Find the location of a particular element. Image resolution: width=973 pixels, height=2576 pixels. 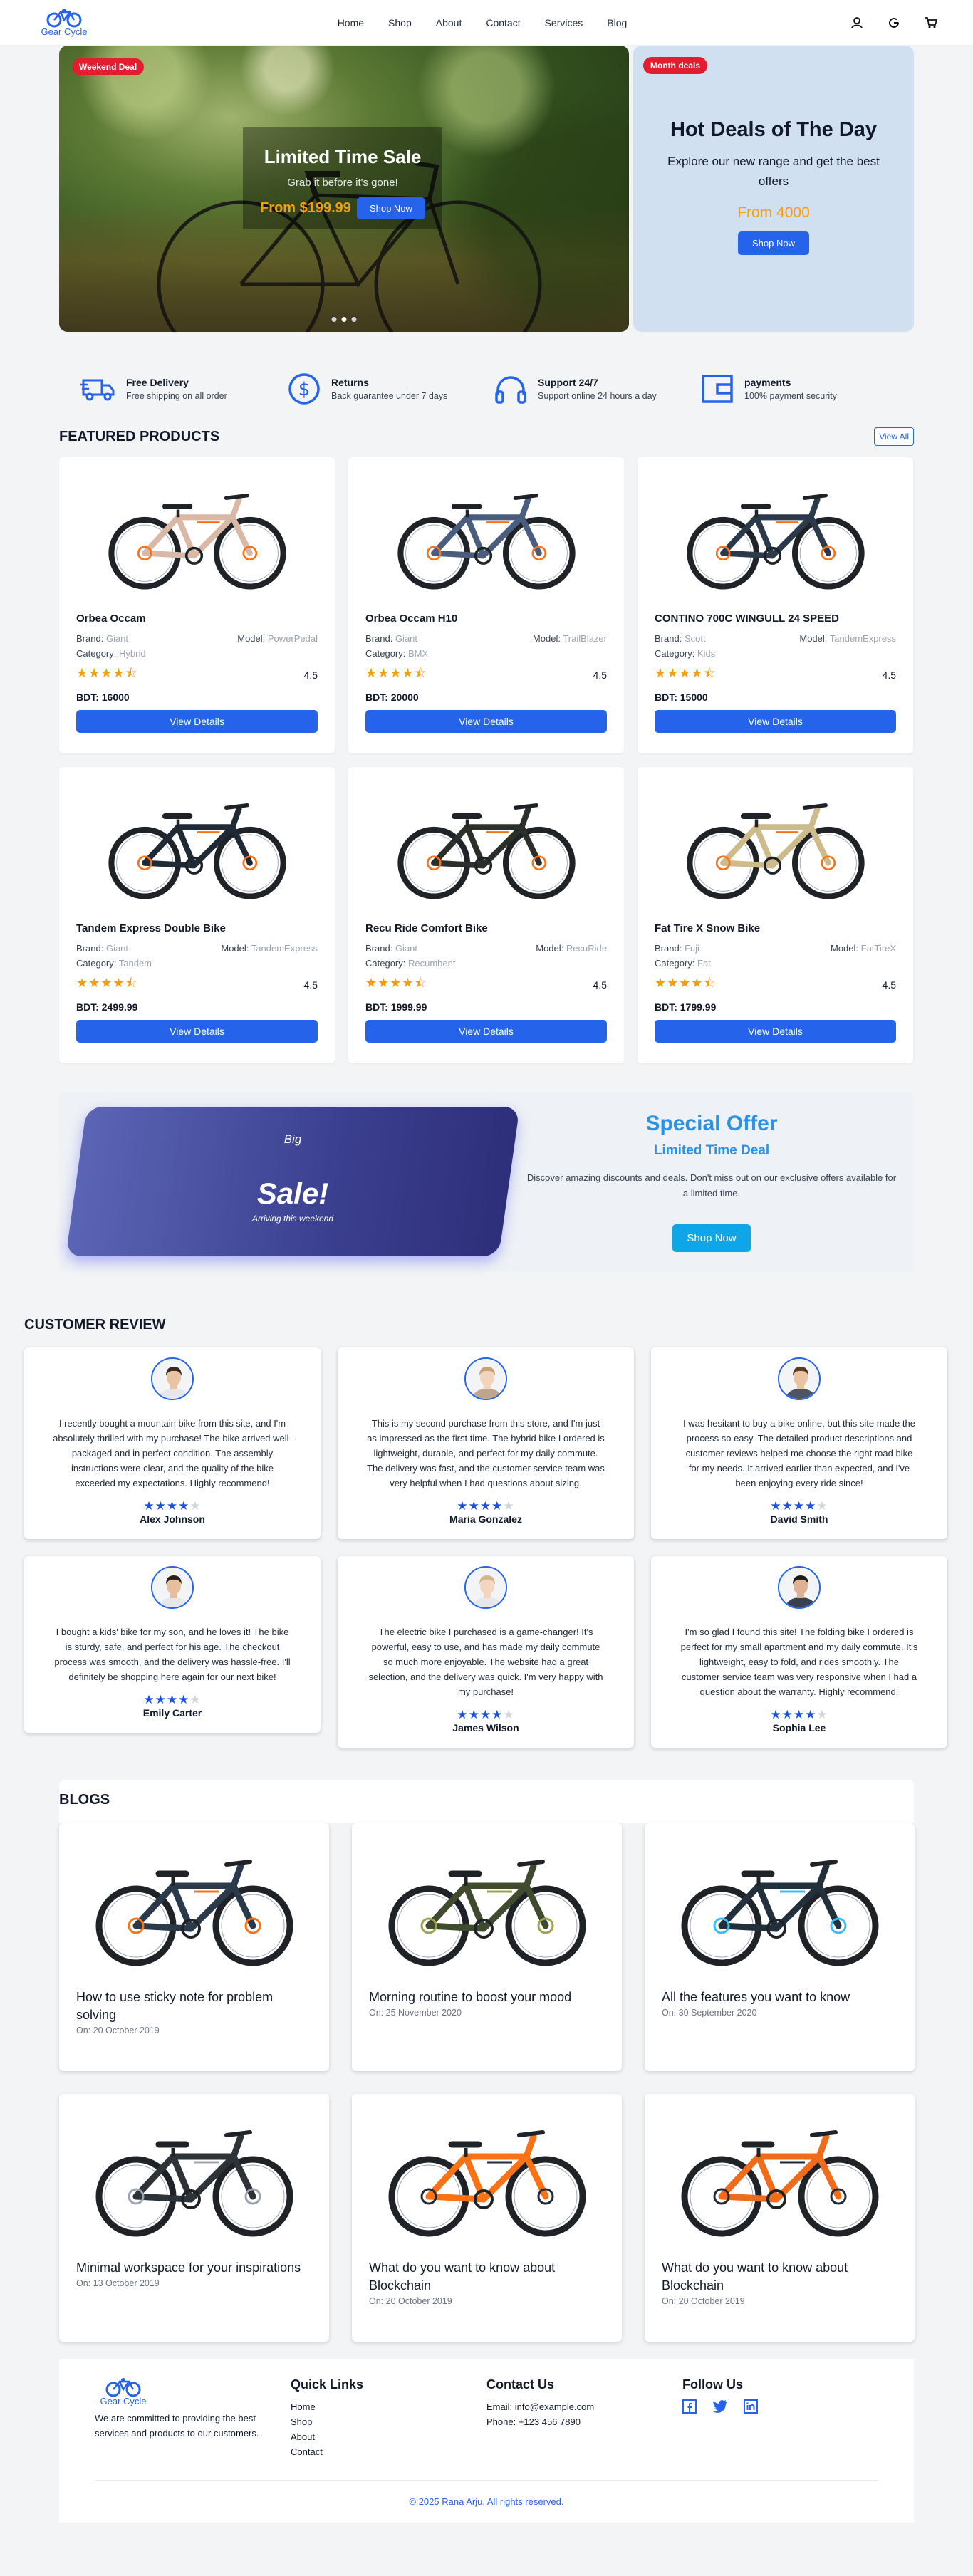

logo-text: Gear Cycle is located at coordinates (64, 31).